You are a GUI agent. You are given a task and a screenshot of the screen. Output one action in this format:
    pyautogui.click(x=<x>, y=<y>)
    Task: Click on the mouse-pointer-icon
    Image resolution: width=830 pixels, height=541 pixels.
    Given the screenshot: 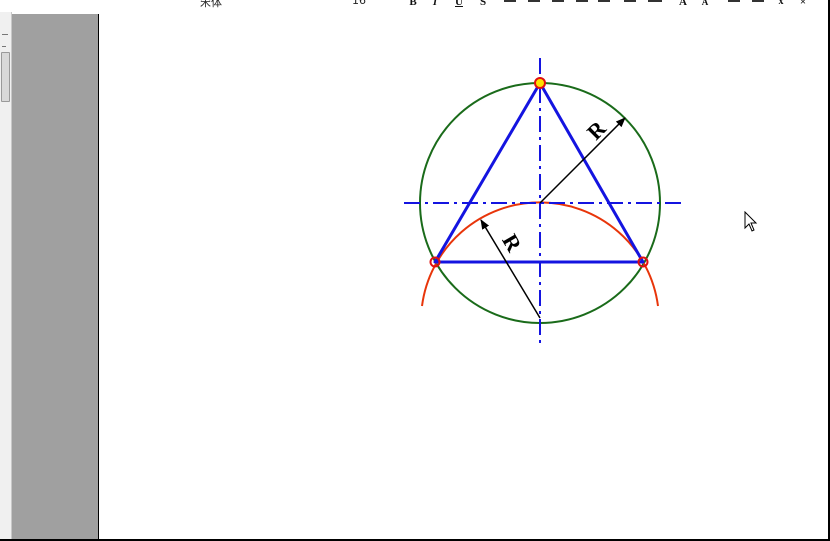 What is the action you would take?
    pyautogui.click(x=751, y=221)
    